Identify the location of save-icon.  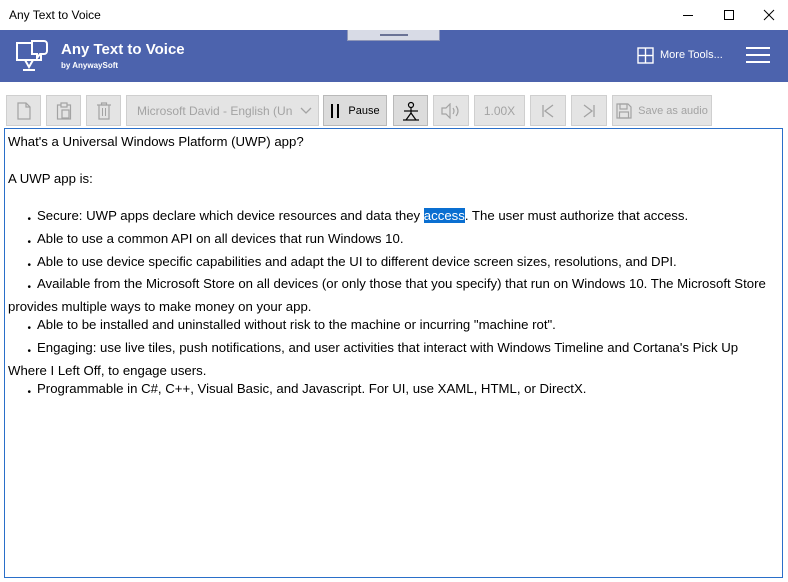
(624, 110).